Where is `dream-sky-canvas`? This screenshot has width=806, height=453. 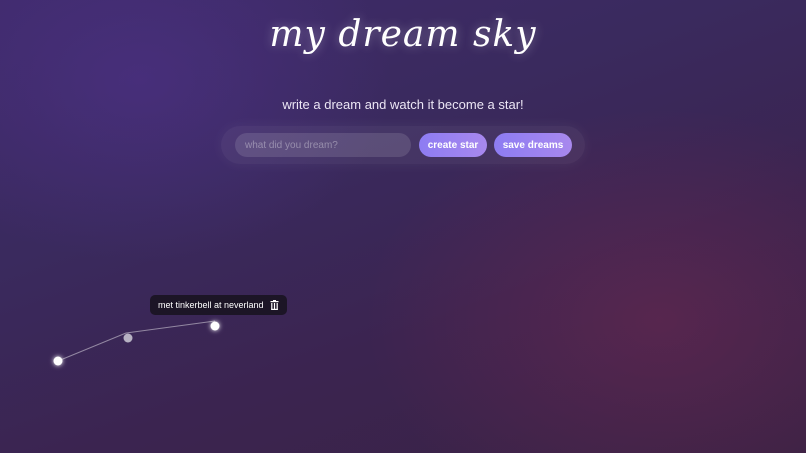 dream-sky-canvas is located at coordinates (136, 343).